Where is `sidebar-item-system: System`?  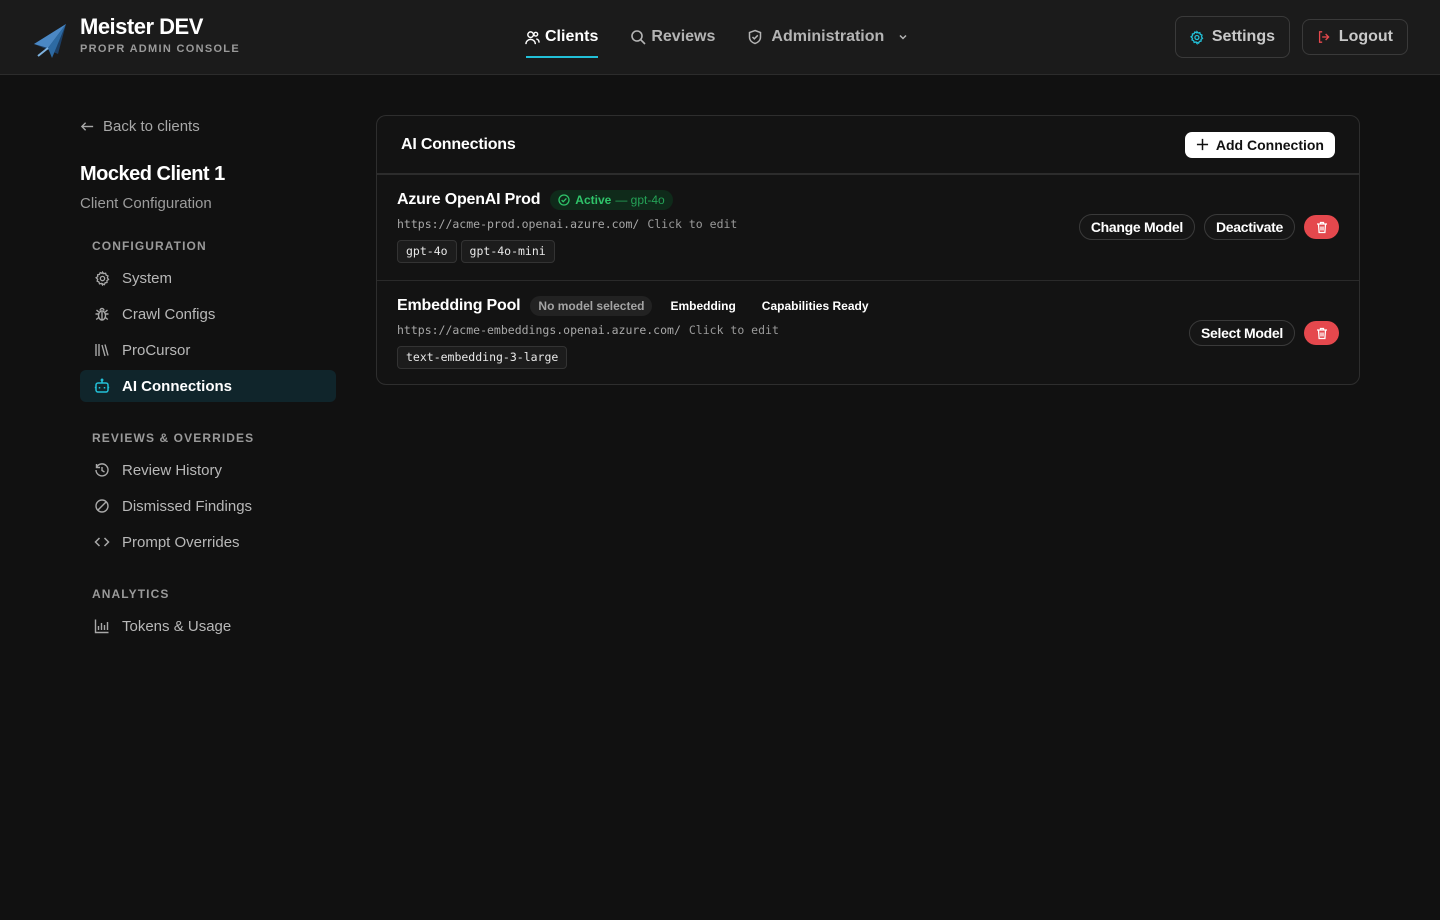
sidebar-item-system: System is located at coordinates (208, 278).